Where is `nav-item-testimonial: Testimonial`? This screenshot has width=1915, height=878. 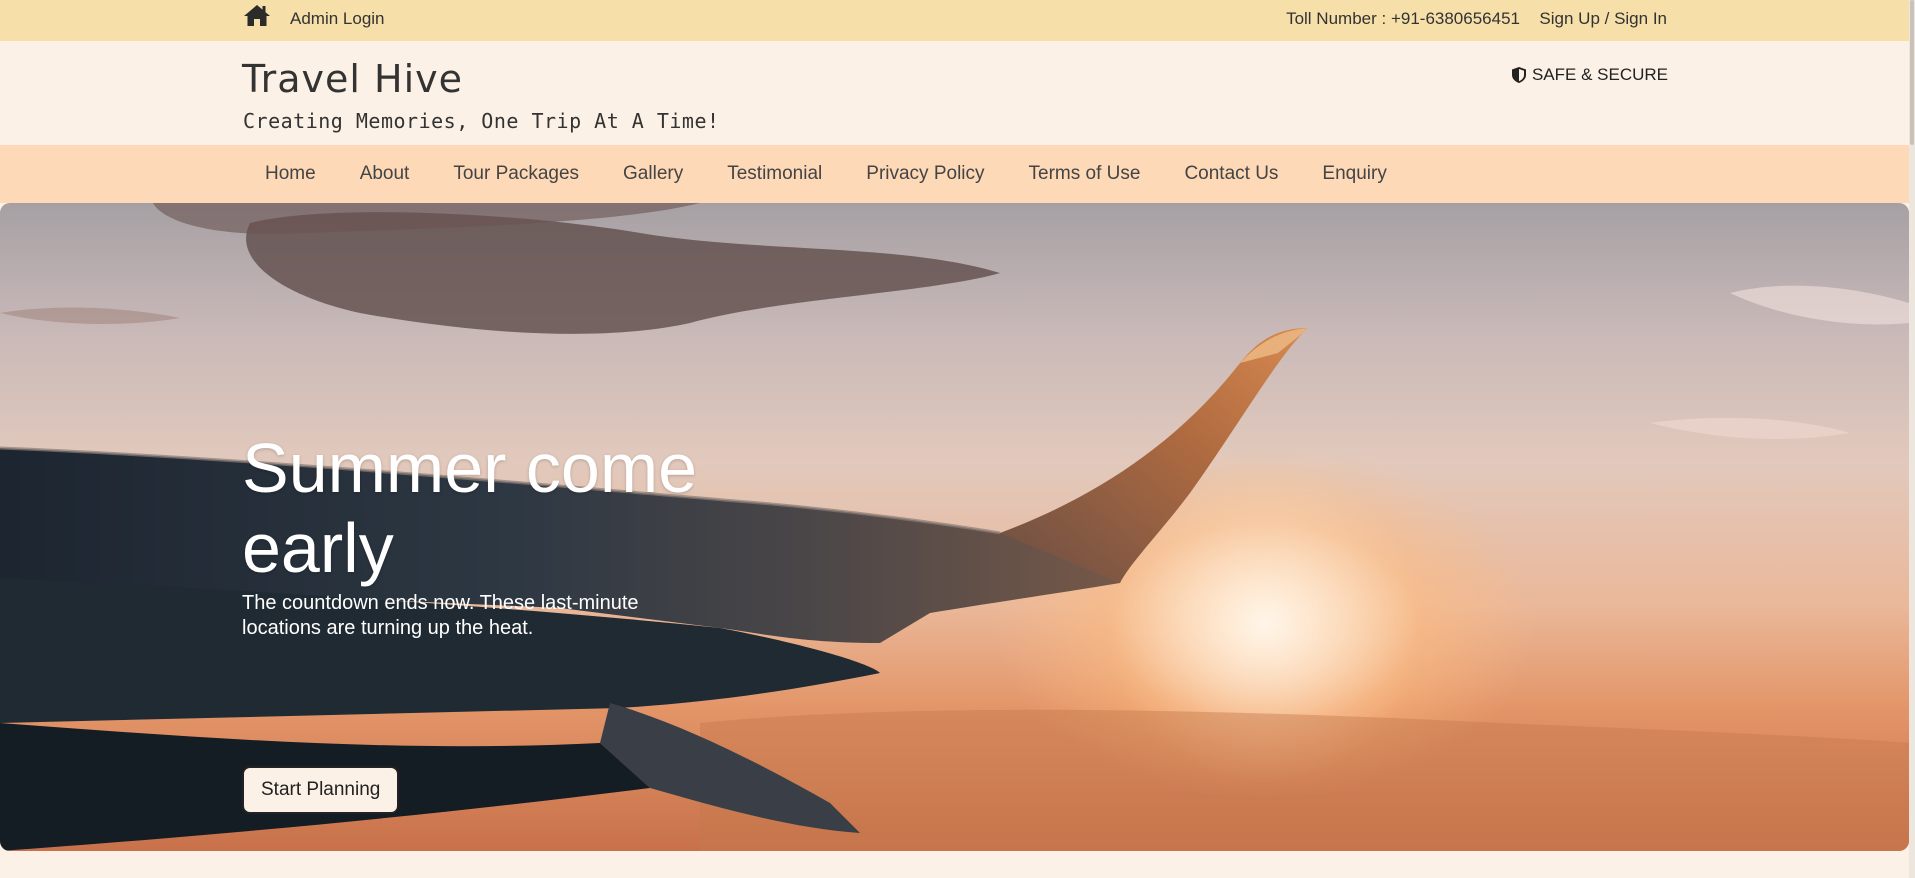
nav-item-testimonial: Testimonial is located at coordinates (774, 174).